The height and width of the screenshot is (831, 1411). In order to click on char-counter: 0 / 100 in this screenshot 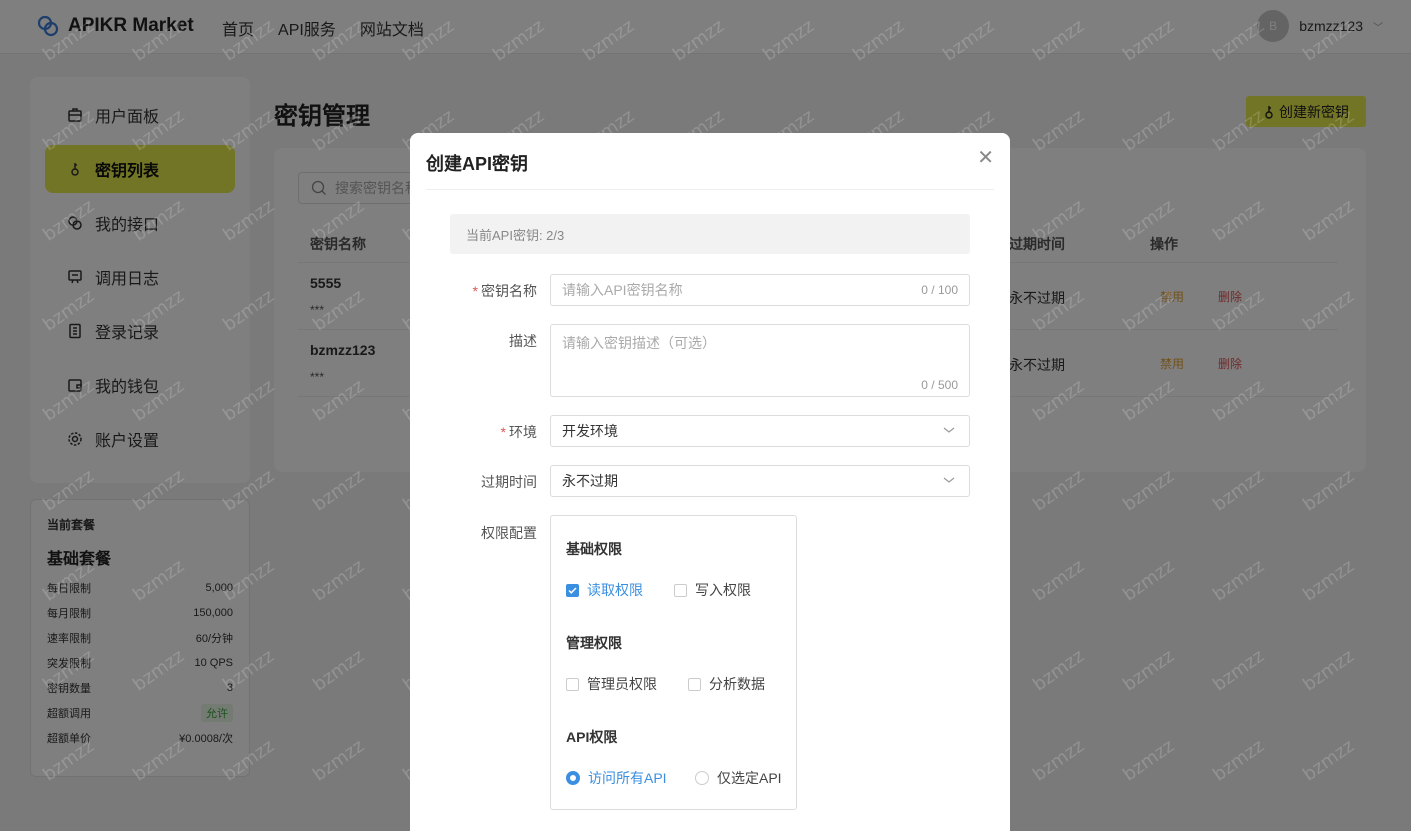, I will do `click(939, 290)`.